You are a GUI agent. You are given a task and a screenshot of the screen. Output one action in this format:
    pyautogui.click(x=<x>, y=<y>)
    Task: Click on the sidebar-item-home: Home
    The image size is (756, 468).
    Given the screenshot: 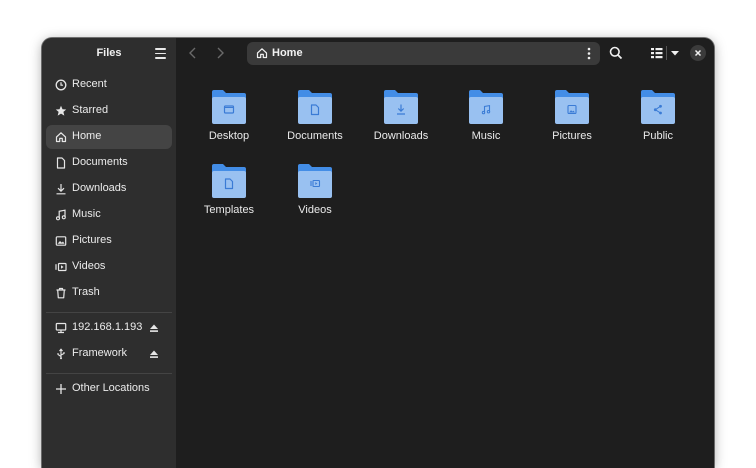 What is the action you would take?
    pyautogui.click(x=109, y=137)
    